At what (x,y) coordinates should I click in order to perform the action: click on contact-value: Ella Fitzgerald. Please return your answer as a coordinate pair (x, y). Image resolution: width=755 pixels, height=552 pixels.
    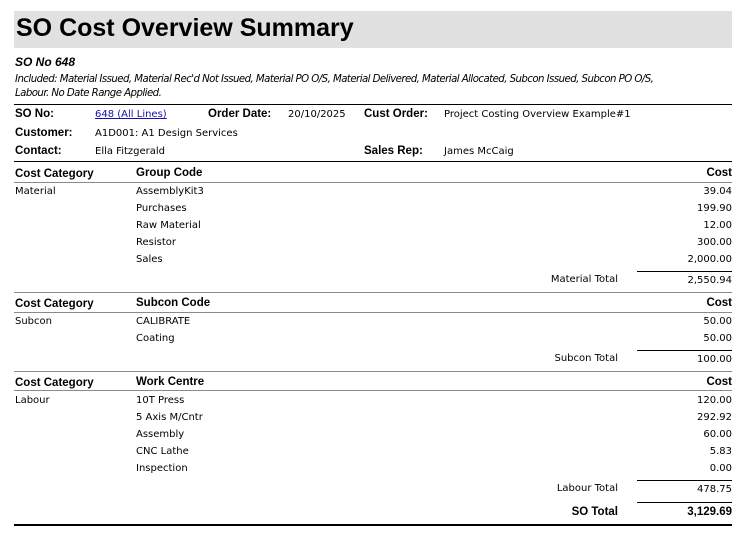
    Looking at the image, I should click on (130, 151).